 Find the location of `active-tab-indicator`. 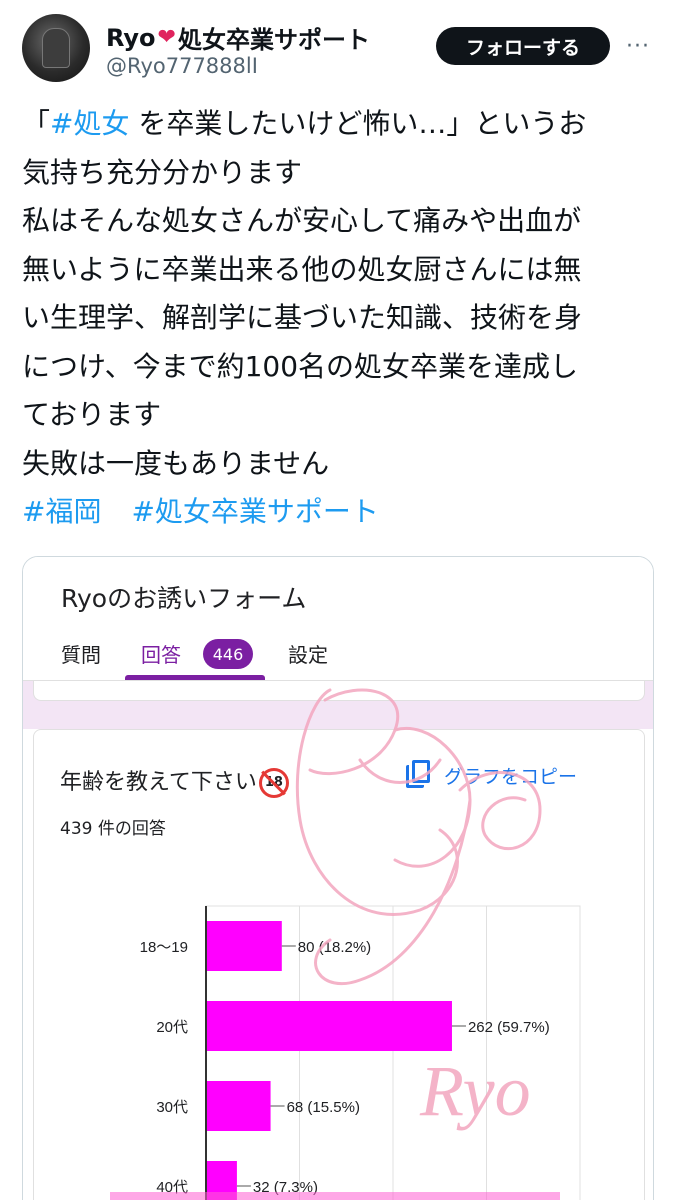

active-tab-indicator is located at coordinates (195, 677).